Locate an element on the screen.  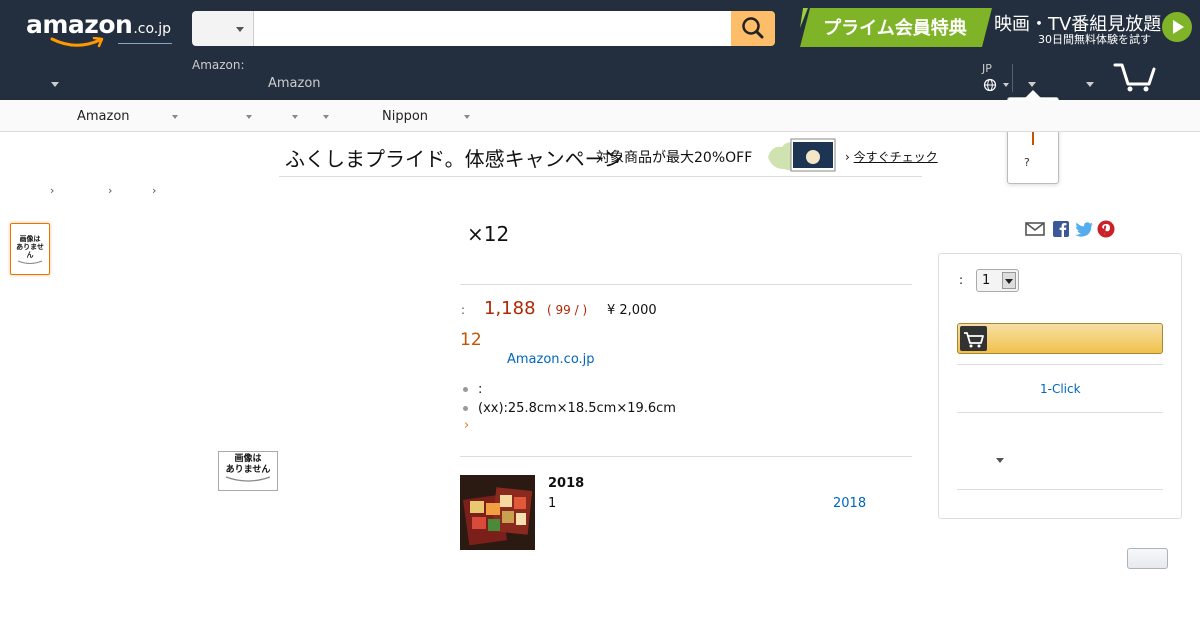
related-qty: 1 is located at coordinates (552, 503).